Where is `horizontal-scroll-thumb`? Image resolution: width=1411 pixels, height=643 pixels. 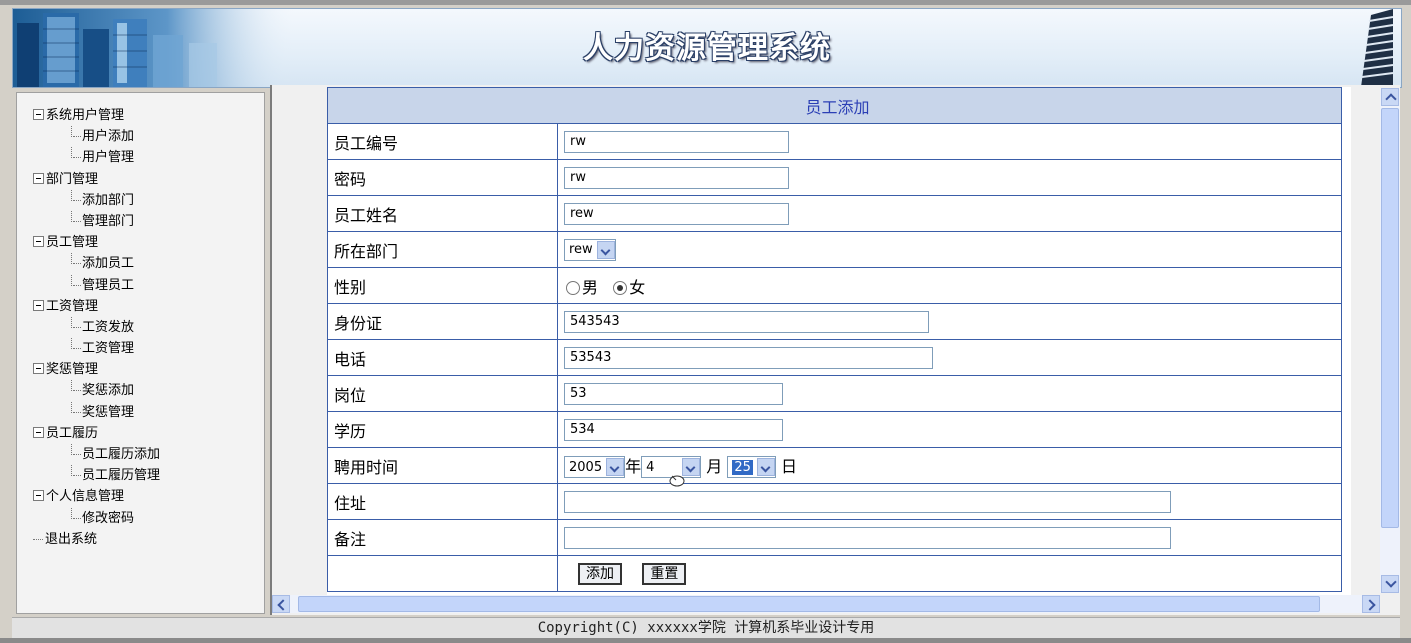 horizontal-scroll-thumb is located at coordinates (809, 604).